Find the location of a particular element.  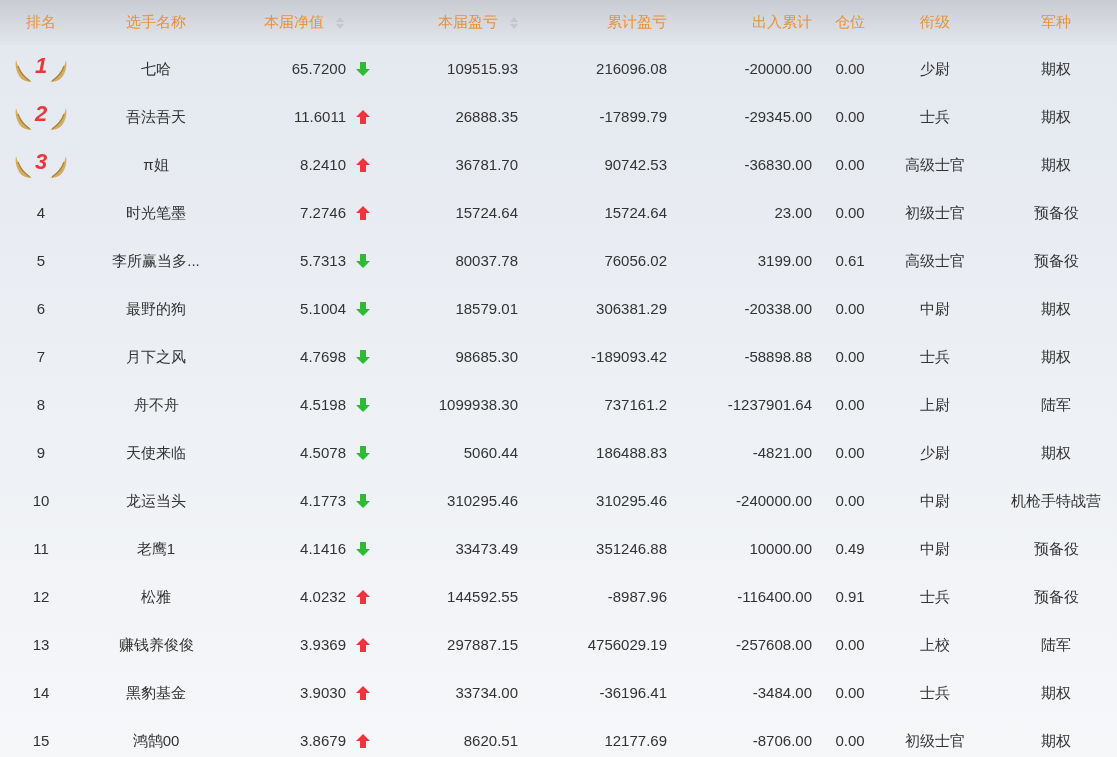

player-name: 松雅 is located at coordinates (156, 596).